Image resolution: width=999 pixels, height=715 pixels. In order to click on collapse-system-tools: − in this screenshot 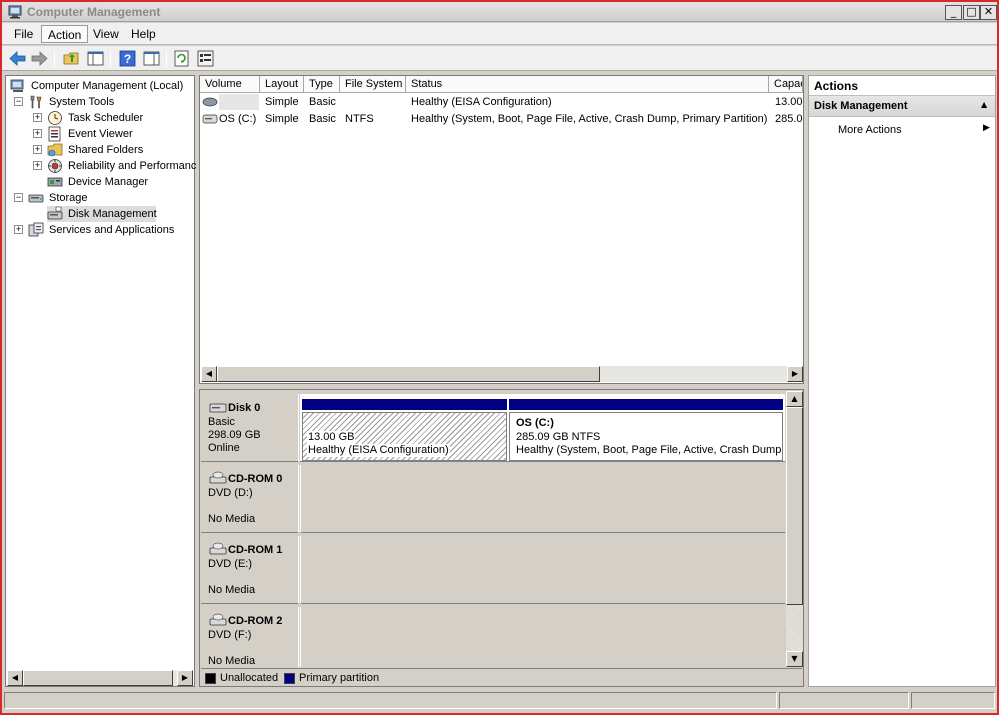, I will do `click(18, 101)`.